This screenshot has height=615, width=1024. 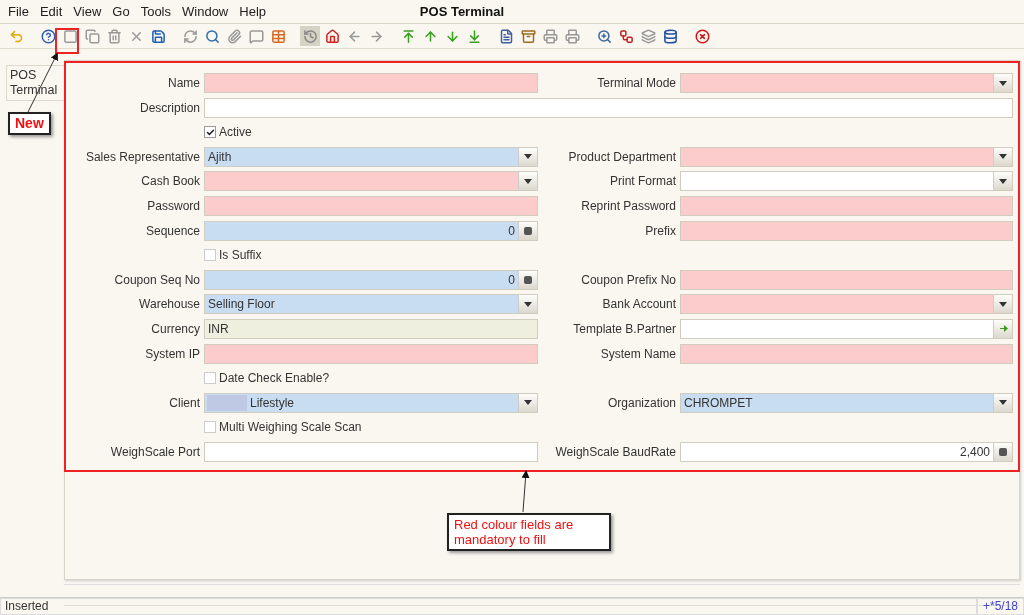 What do you see at coordinates (452, 36) in the screenshot?
I see `next-record-icon` at bounding box center [452, 36].